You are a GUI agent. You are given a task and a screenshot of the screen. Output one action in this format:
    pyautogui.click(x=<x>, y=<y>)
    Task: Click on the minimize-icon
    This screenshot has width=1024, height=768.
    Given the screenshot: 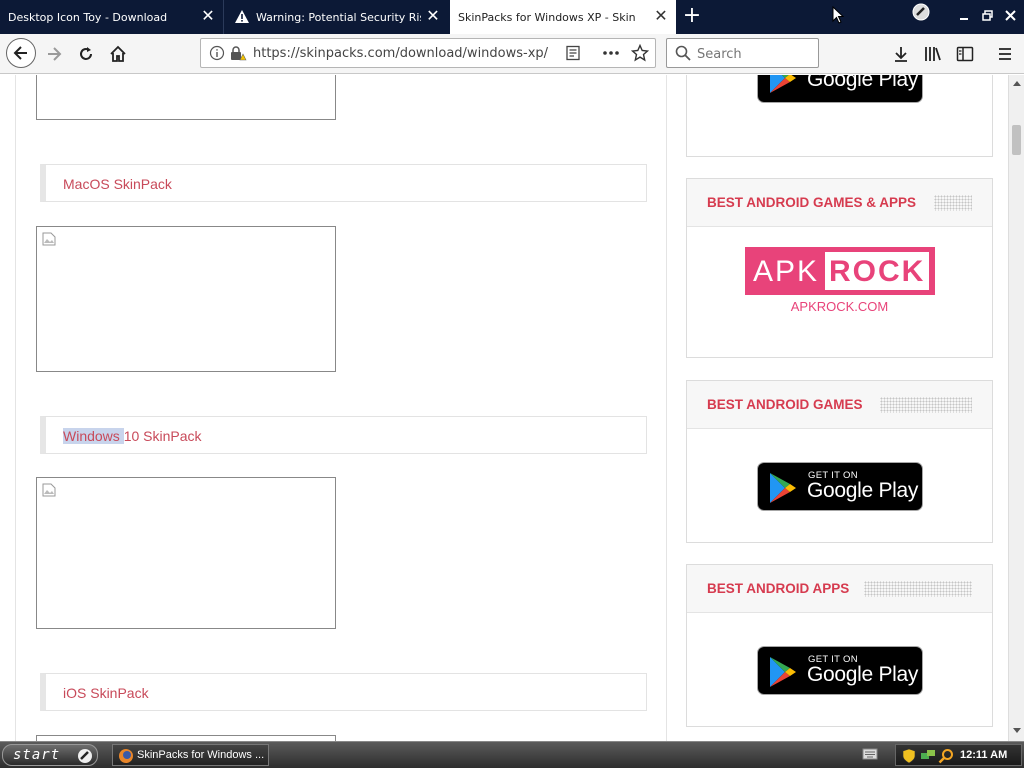 What is the action you would take?
    pyautogui.click(x=964, y=19)
    